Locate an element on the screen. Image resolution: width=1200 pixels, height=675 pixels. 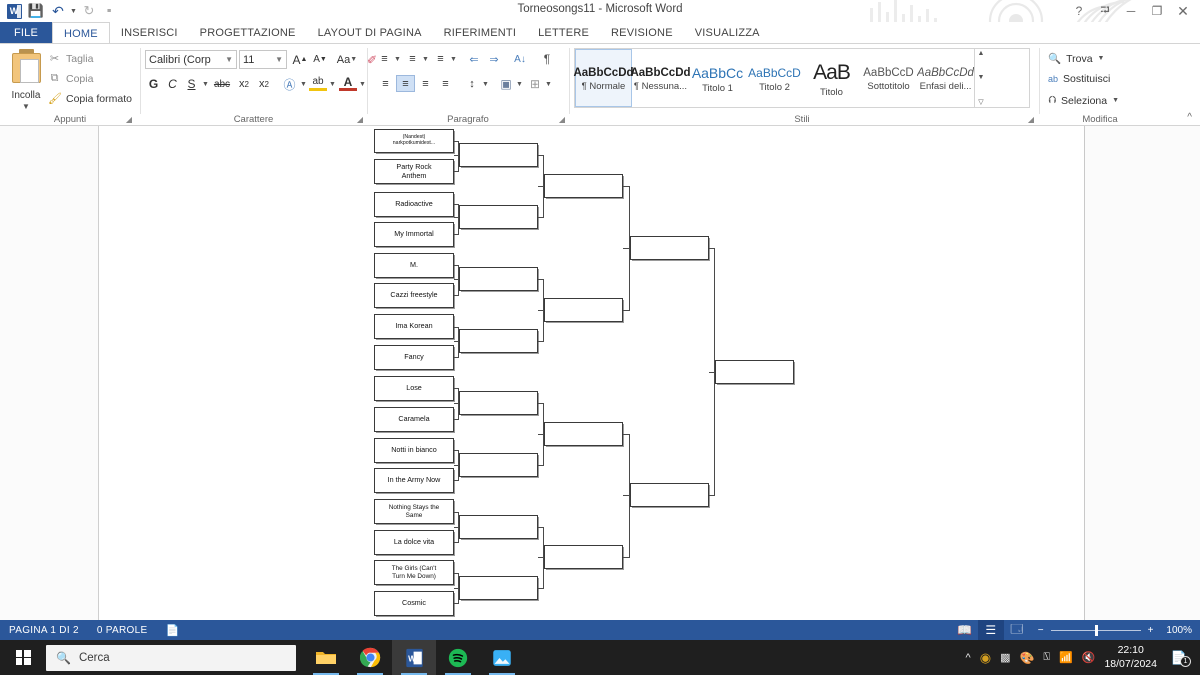
style-item-titolo-1: AaBbCс Titolo 1 is located at coordinates (717, 78).